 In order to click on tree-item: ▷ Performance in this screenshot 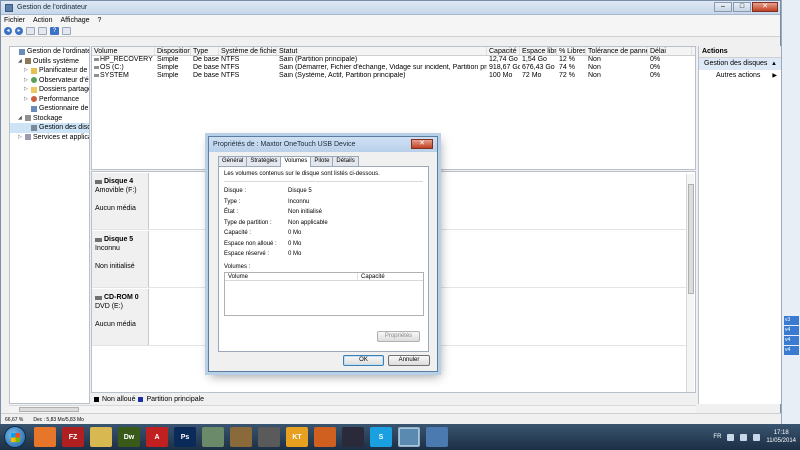, I will do `click(49, 100)`.